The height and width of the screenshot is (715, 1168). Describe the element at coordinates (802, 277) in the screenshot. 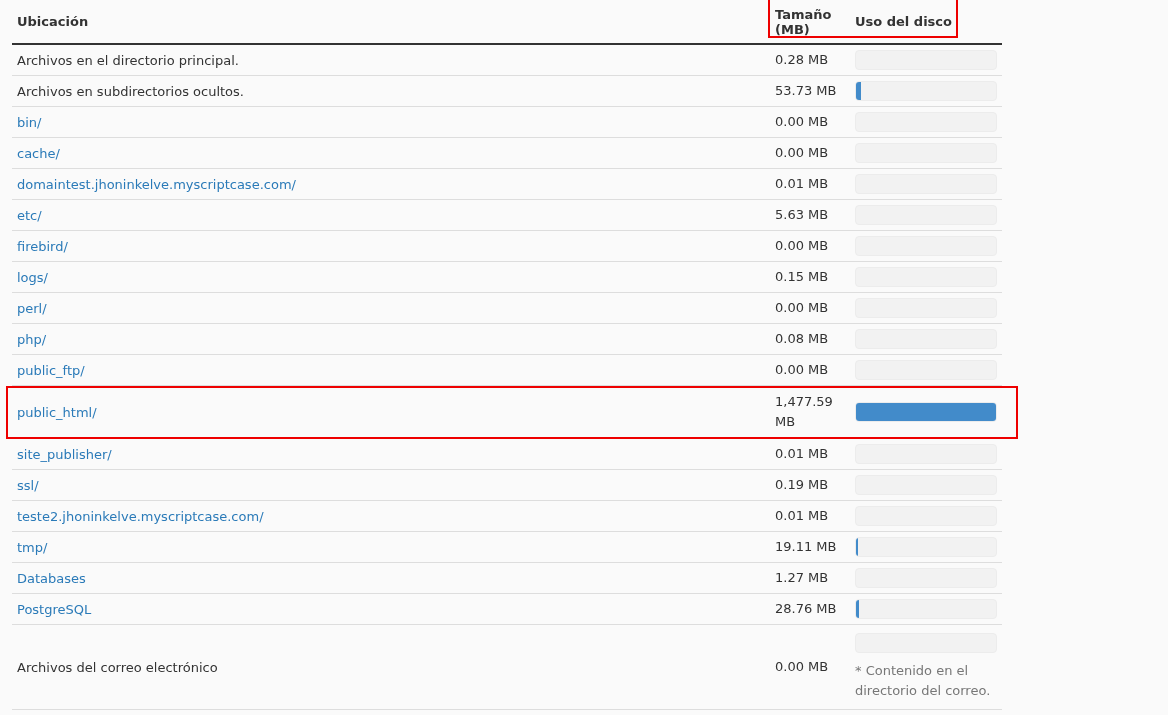

I see `size-text: 0.15 MB` at that location.